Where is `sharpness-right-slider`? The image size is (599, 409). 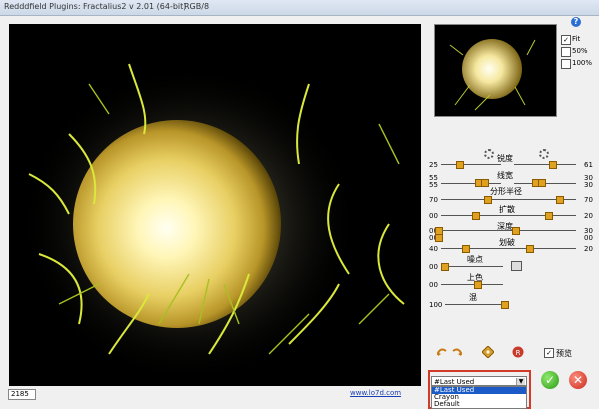 sharpness-right-slider is located at coordinates (545, 164).